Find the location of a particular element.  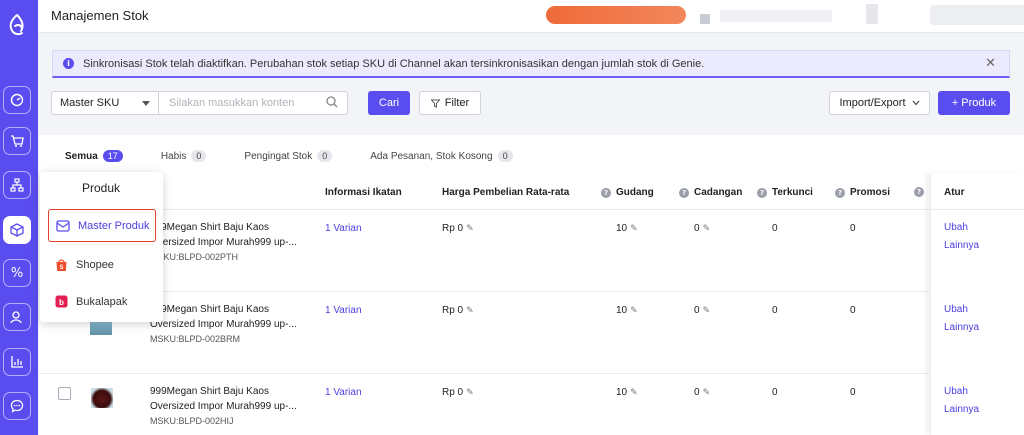

menu-item-shopee: S Shopee is located at coordinates (102, 264).